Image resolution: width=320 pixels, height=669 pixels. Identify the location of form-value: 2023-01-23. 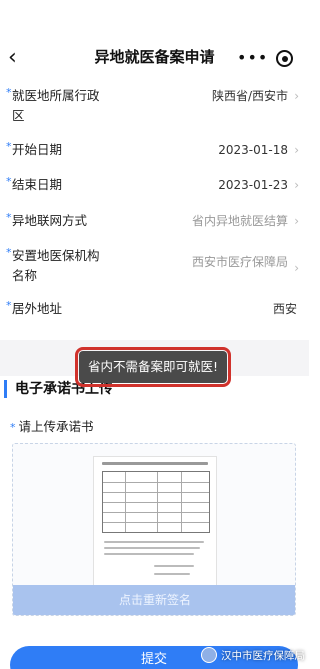
(253, 185).